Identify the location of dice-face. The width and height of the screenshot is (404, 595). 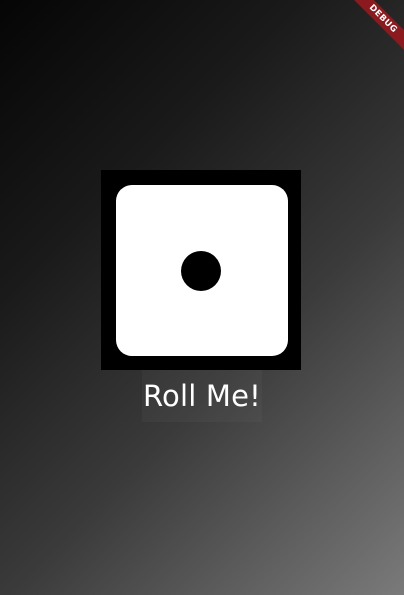
(202, 270).